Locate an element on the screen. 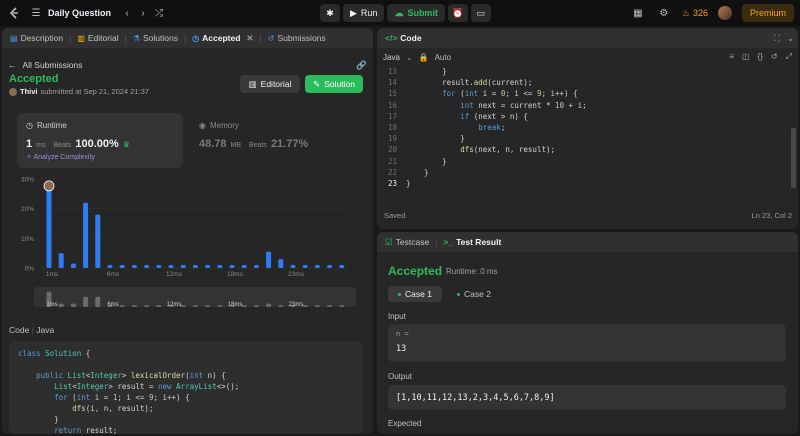  notes-button: ▭ is located at coordinates (480, 13).